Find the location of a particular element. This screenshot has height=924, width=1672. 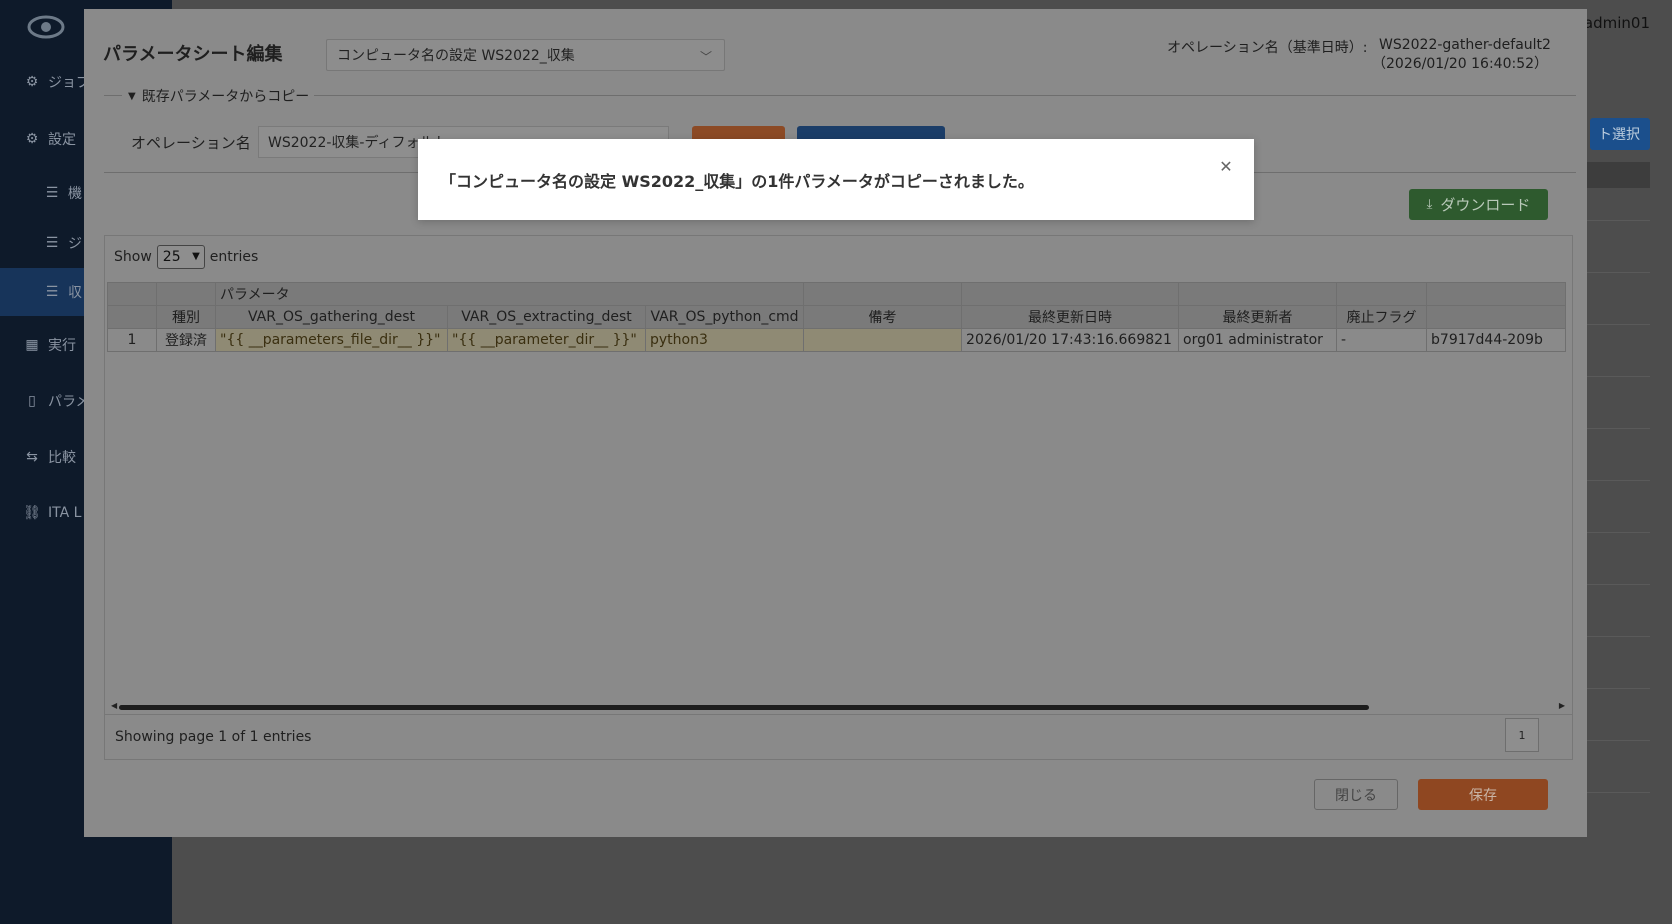

gathering-dest-cell: "{{ __parameters_file_dir__ }}" is located at coordinates (331, 340).